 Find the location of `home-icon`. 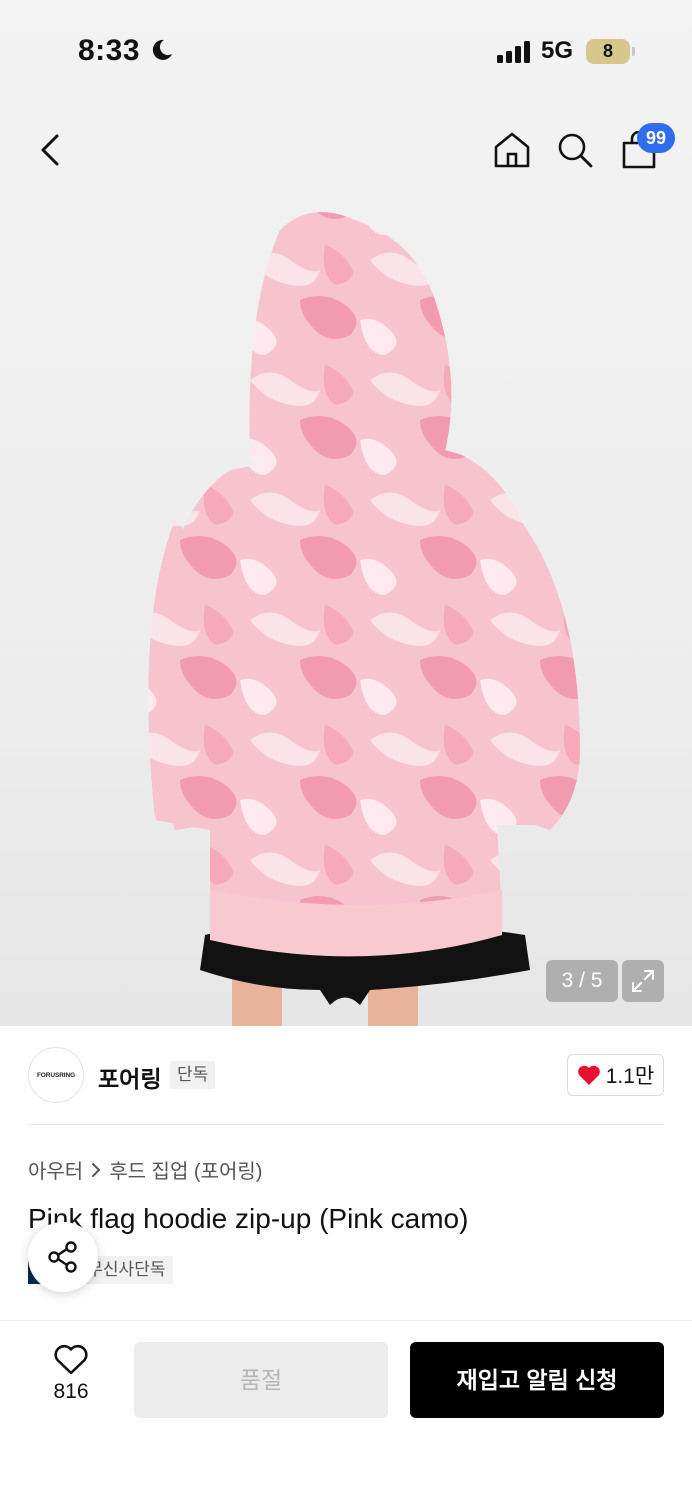

home-icon is located at coordinates (512, 150).